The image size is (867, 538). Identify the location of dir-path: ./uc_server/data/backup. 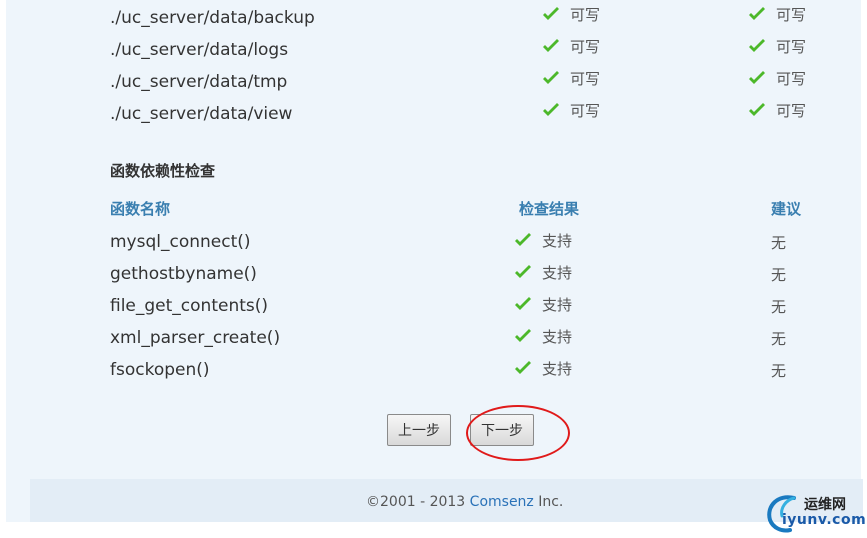
(212, 18).